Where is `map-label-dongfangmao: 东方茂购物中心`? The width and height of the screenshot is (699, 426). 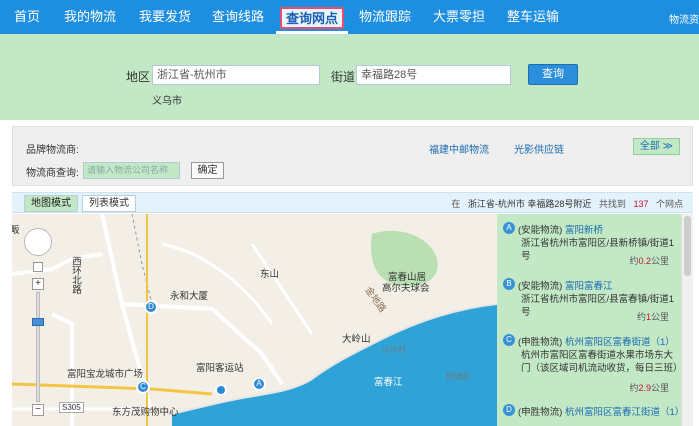 map-label-dongfangmao: 东方茂购物中心 is located at coordinates (145, 412).